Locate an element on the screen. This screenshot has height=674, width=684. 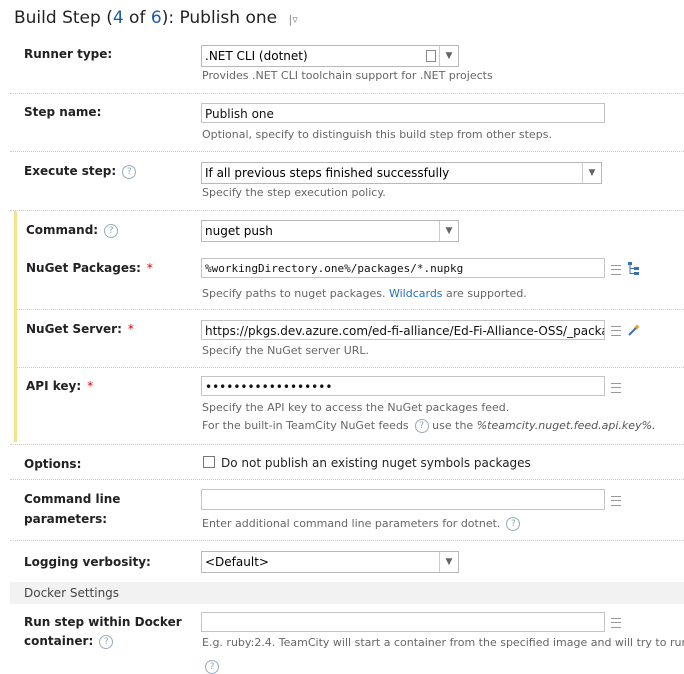
chevron-down-icon: ▿ is located at coordinates (295, 19).